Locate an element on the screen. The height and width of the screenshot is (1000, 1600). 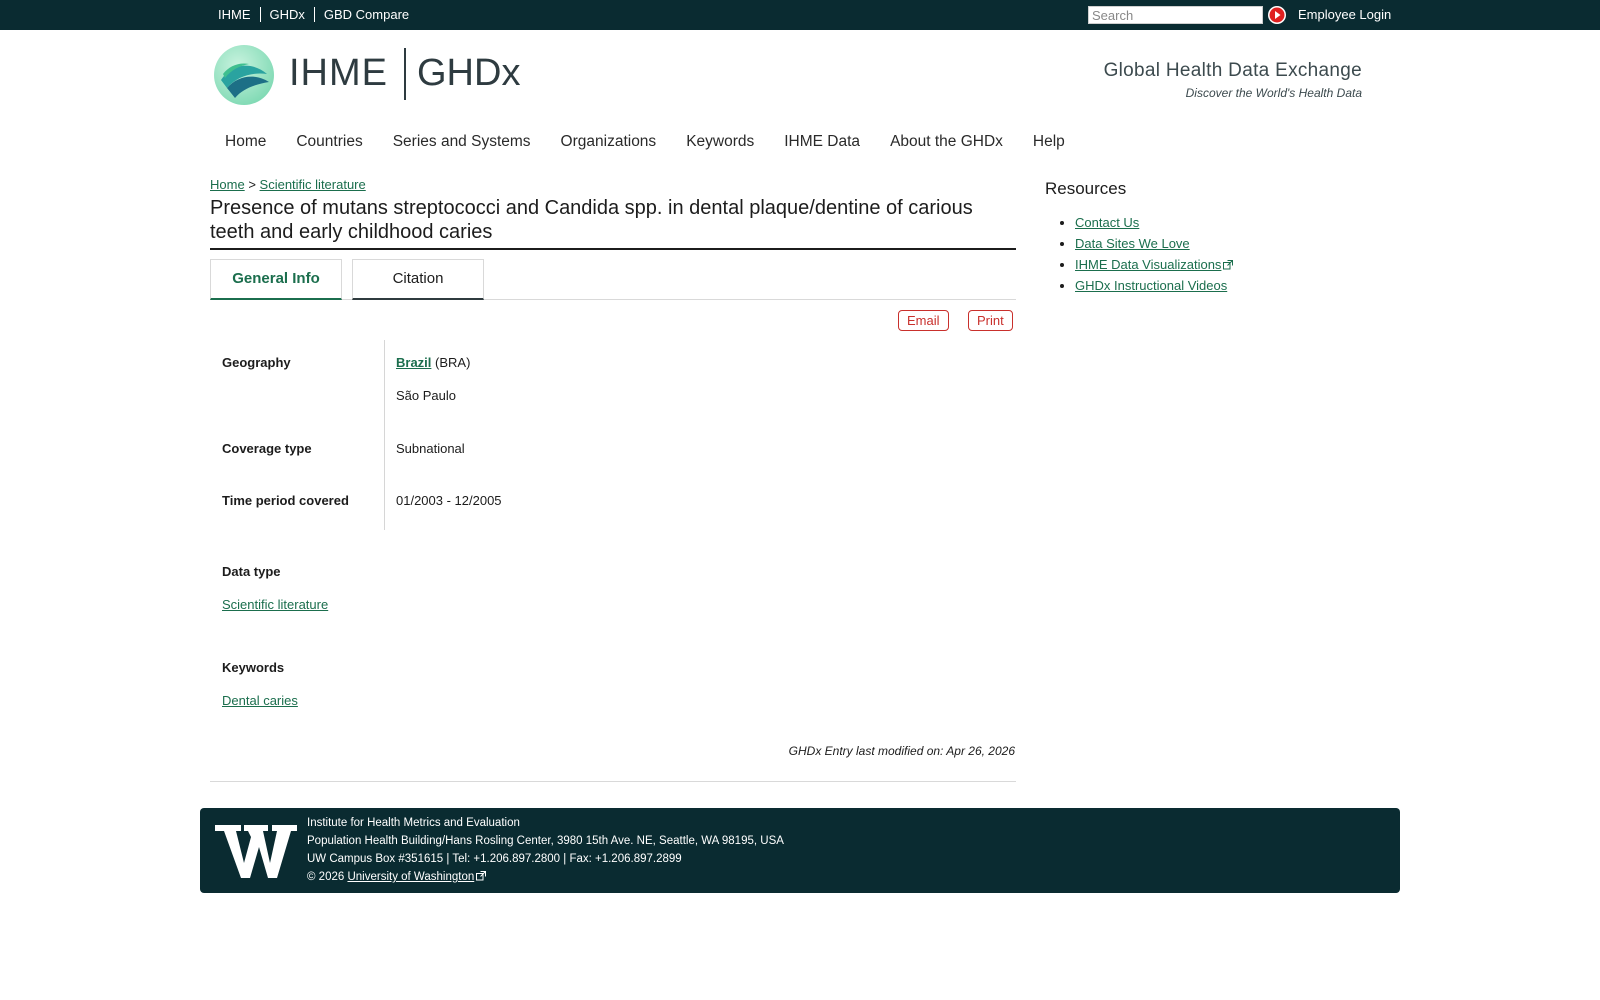
university-of-washington-link: University of Washington is located at coordinates (410, 877).